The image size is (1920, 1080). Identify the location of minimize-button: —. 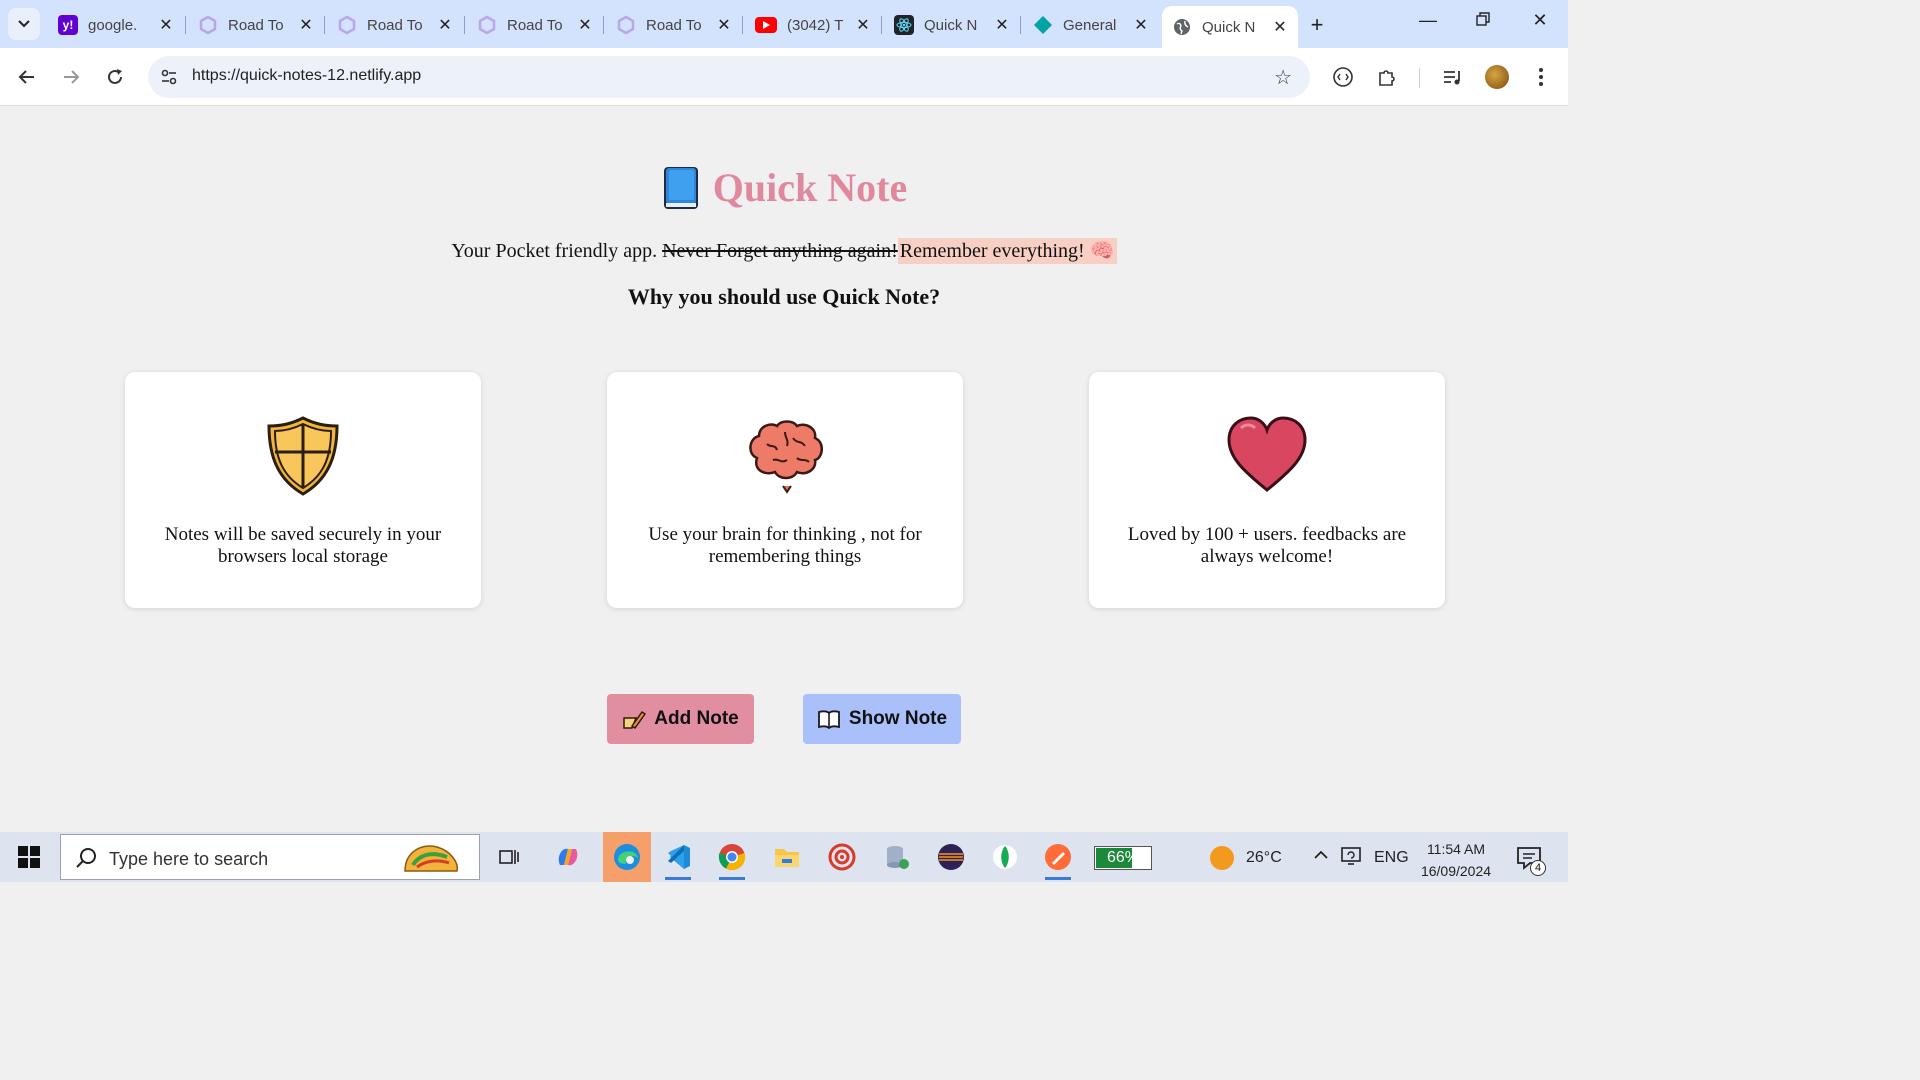
(1428, 20).